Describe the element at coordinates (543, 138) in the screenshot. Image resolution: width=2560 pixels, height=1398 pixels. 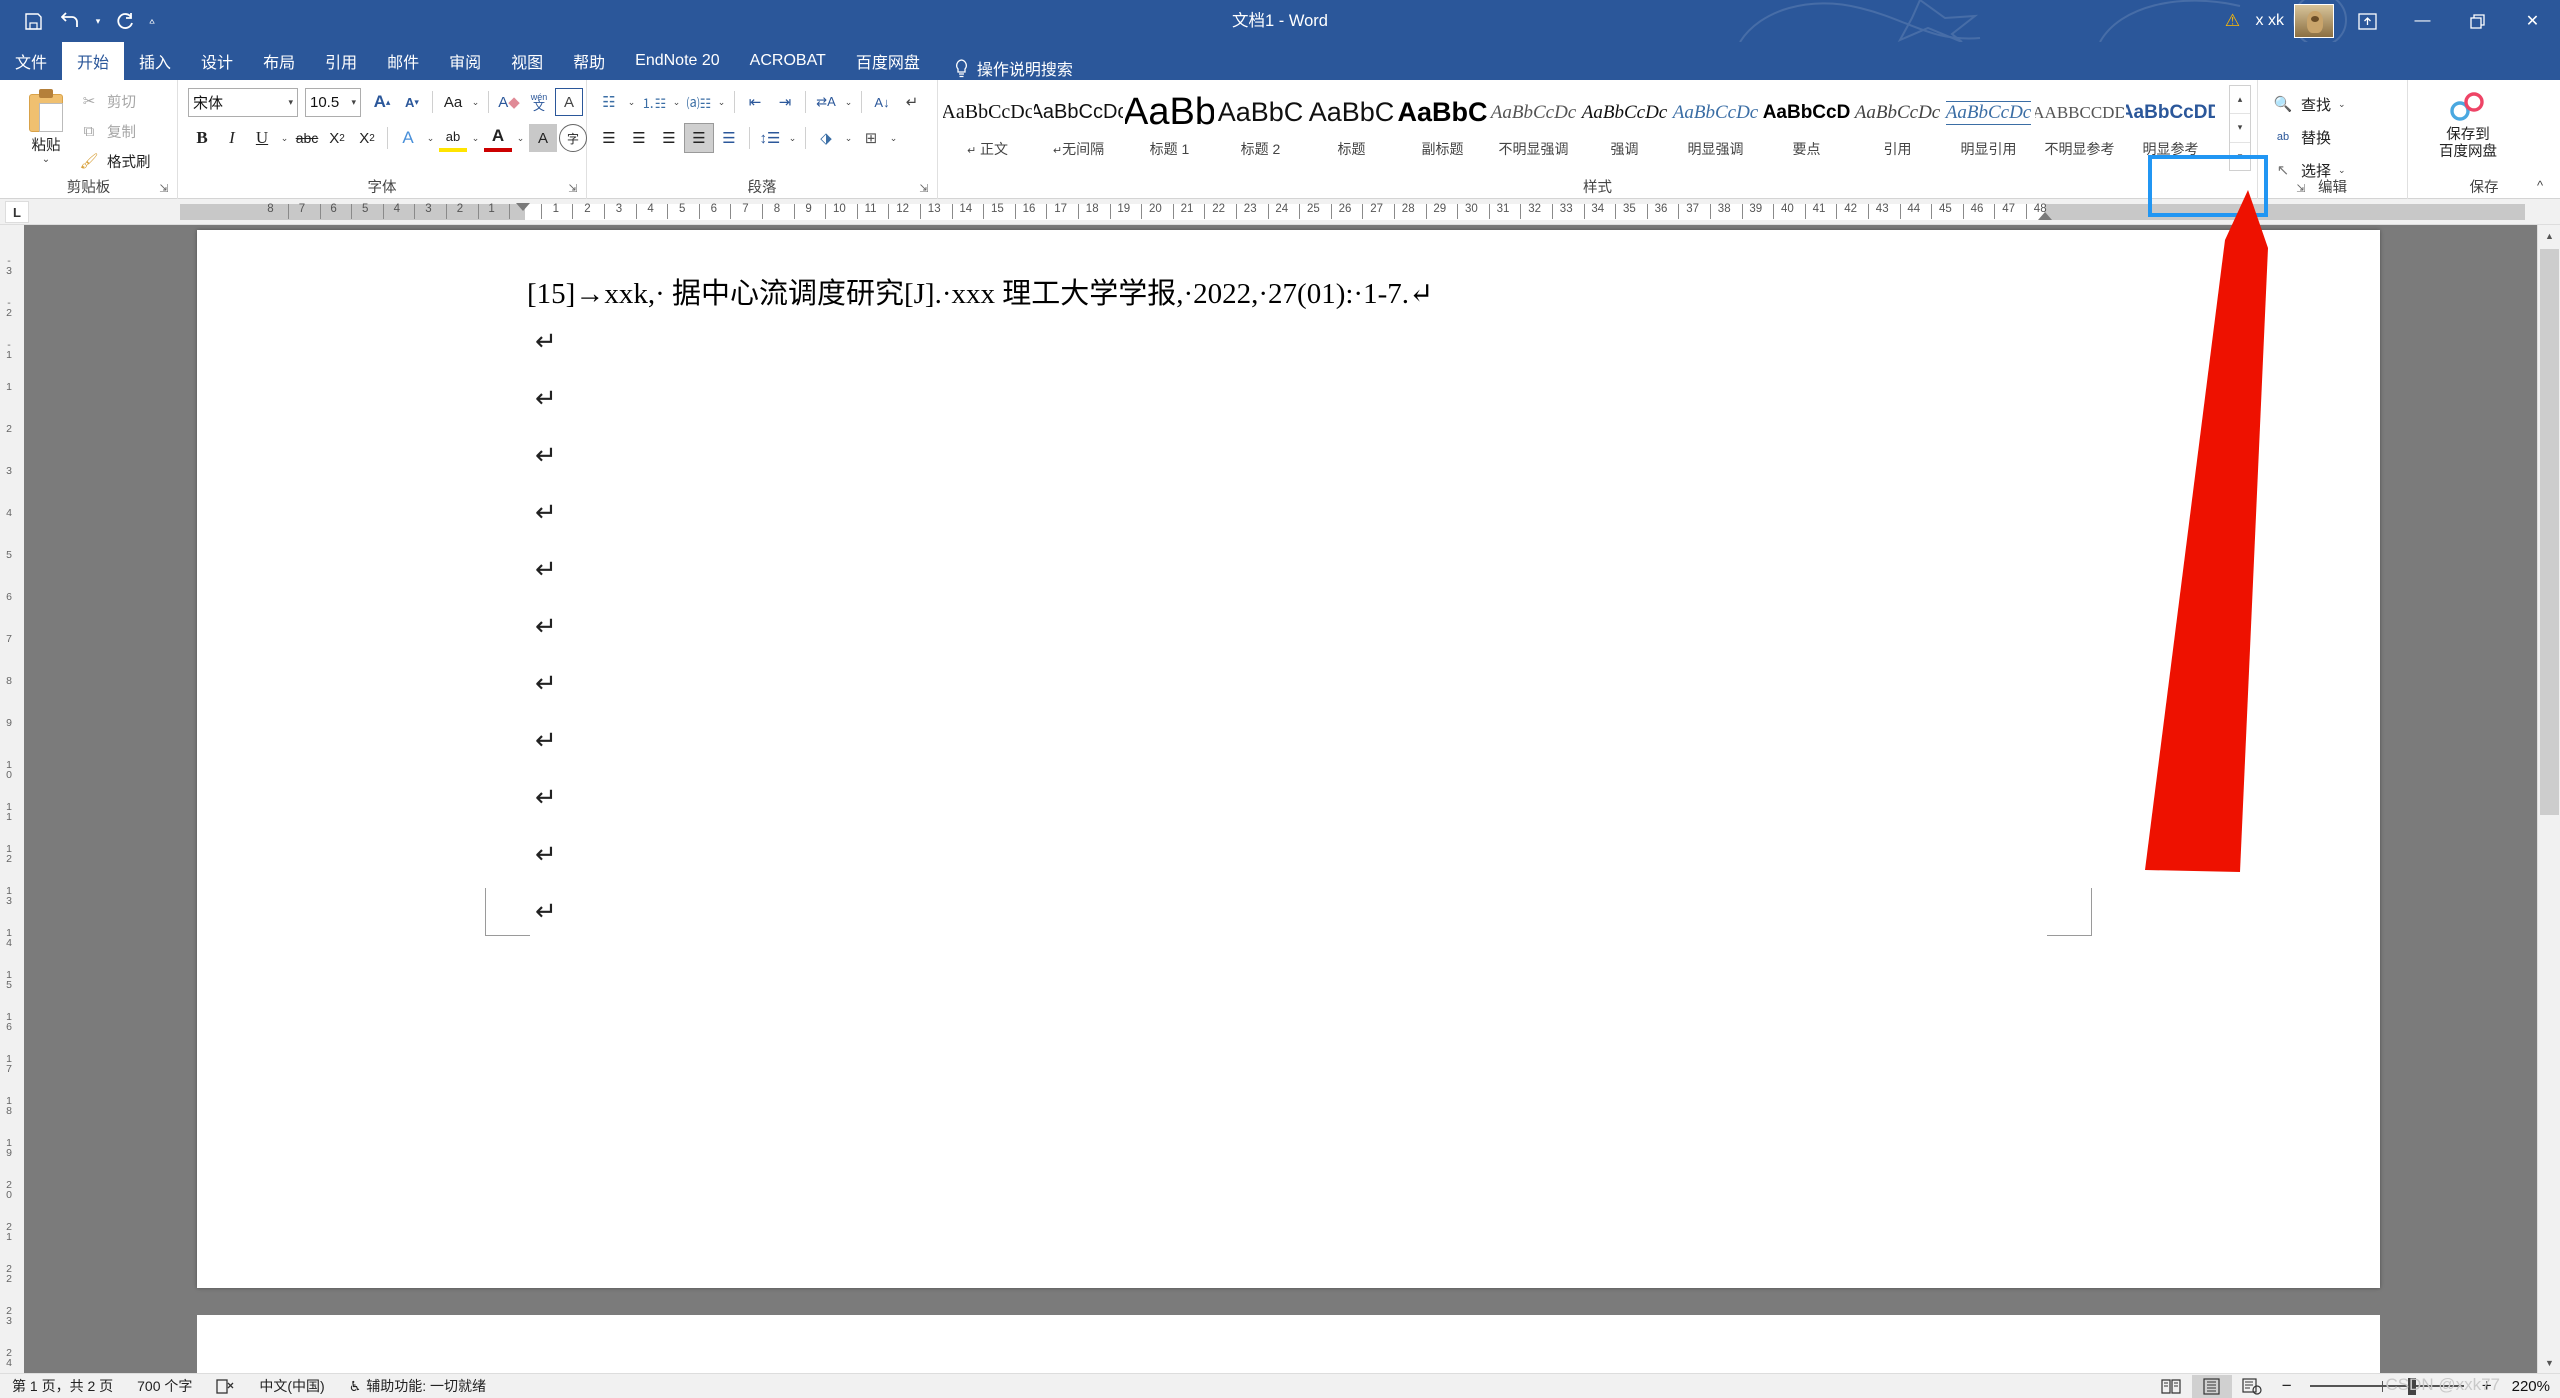
I see `character-shading-button: A` at that location.